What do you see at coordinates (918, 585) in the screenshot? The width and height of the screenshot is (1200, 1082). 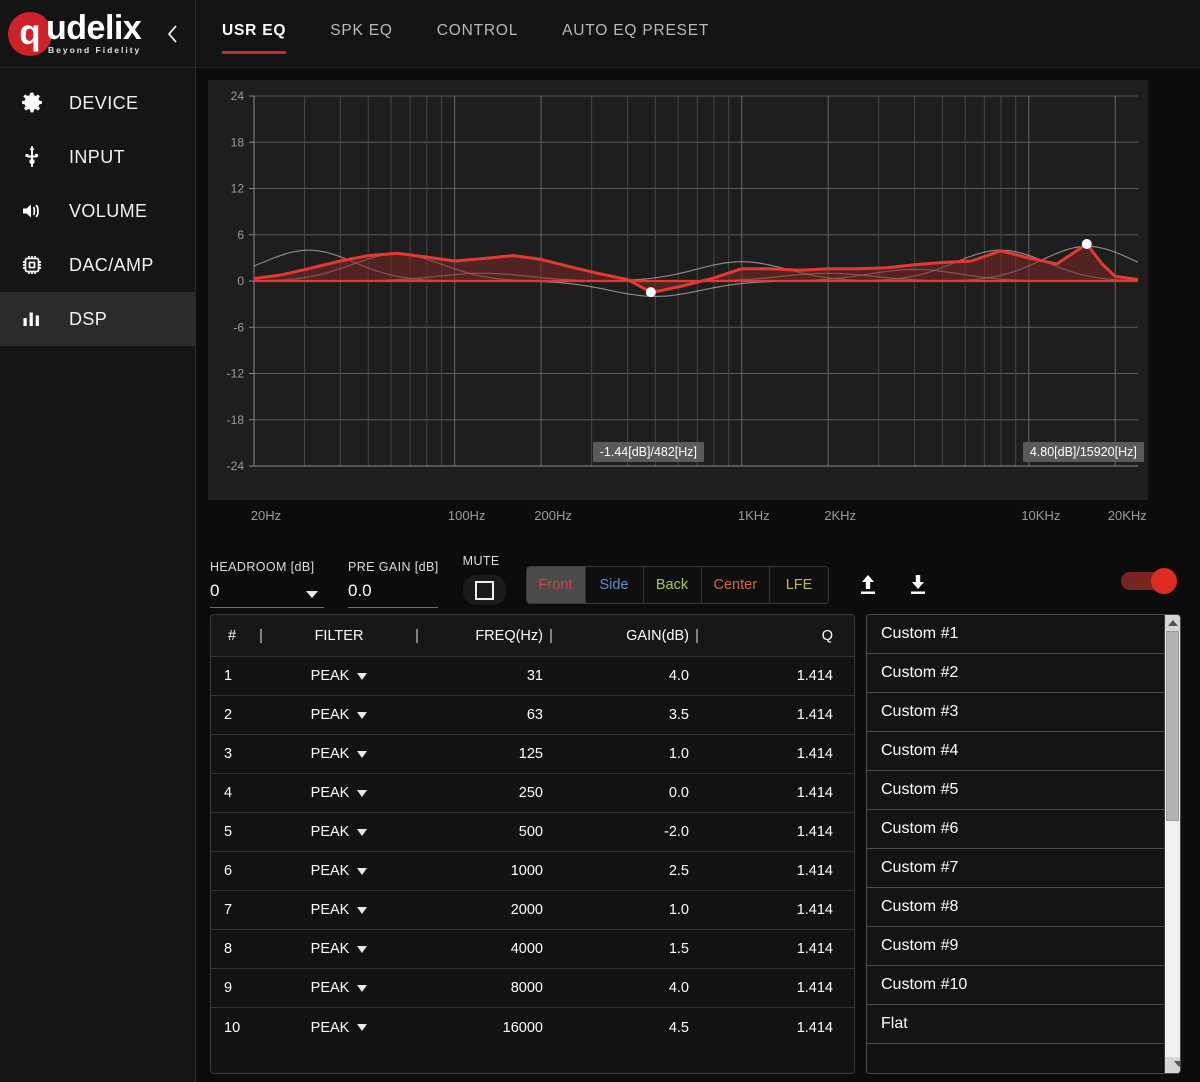 I see `download-icon` at bounding box center [918, 585].